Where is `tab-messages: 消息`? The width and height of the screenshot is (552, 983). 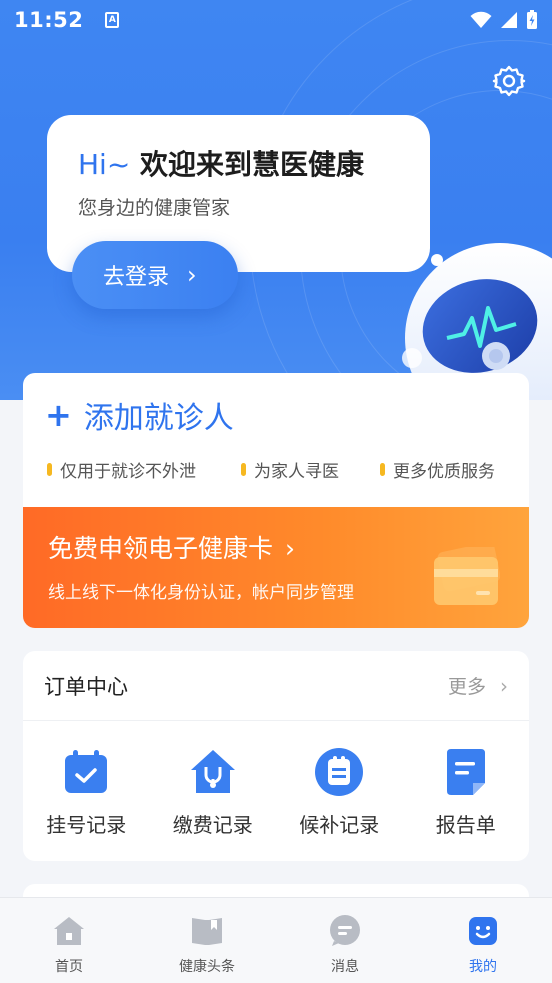 tab-messages: 消息 is located at coordinates (345, 940).